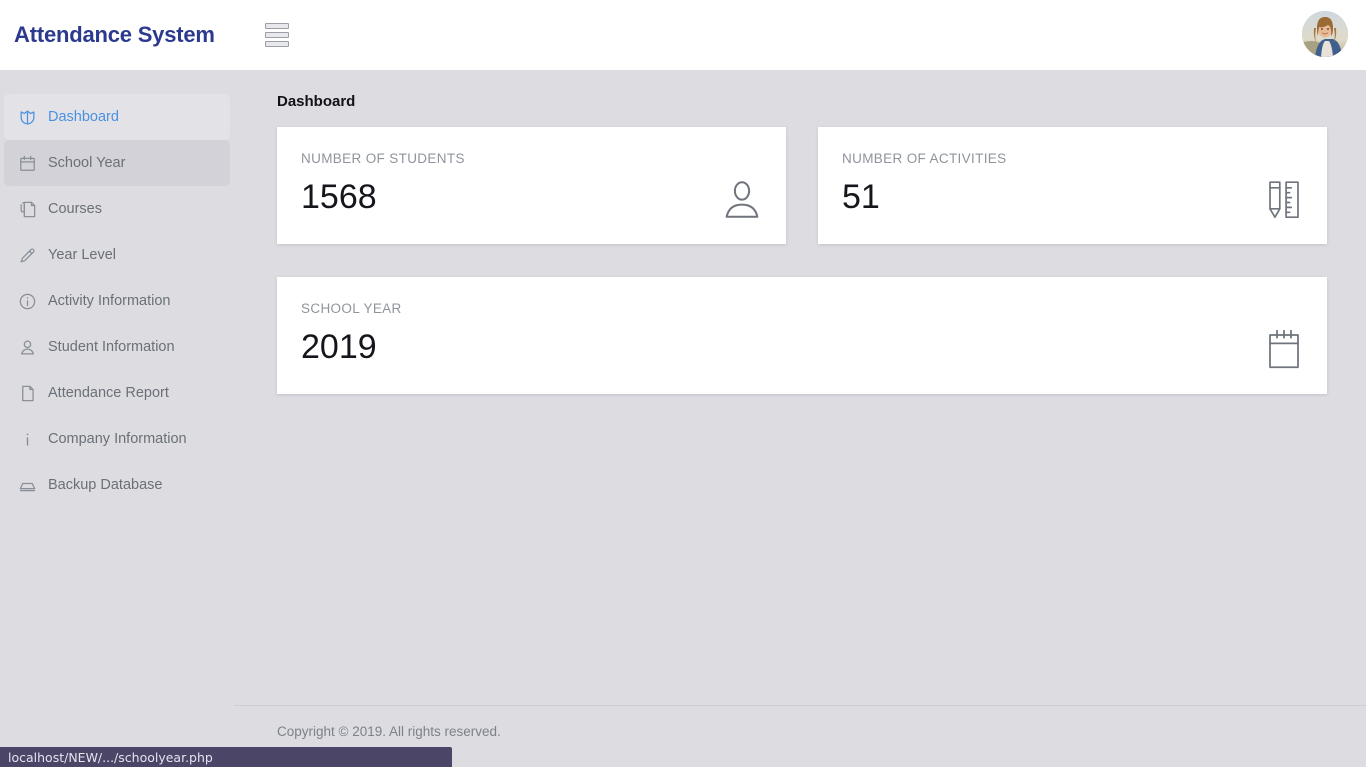 The image size is (1366, 767). Describe the element at coordinates (83, 117) in the screenshot. I see `sidebar-item-label: Dashboard` at that location.